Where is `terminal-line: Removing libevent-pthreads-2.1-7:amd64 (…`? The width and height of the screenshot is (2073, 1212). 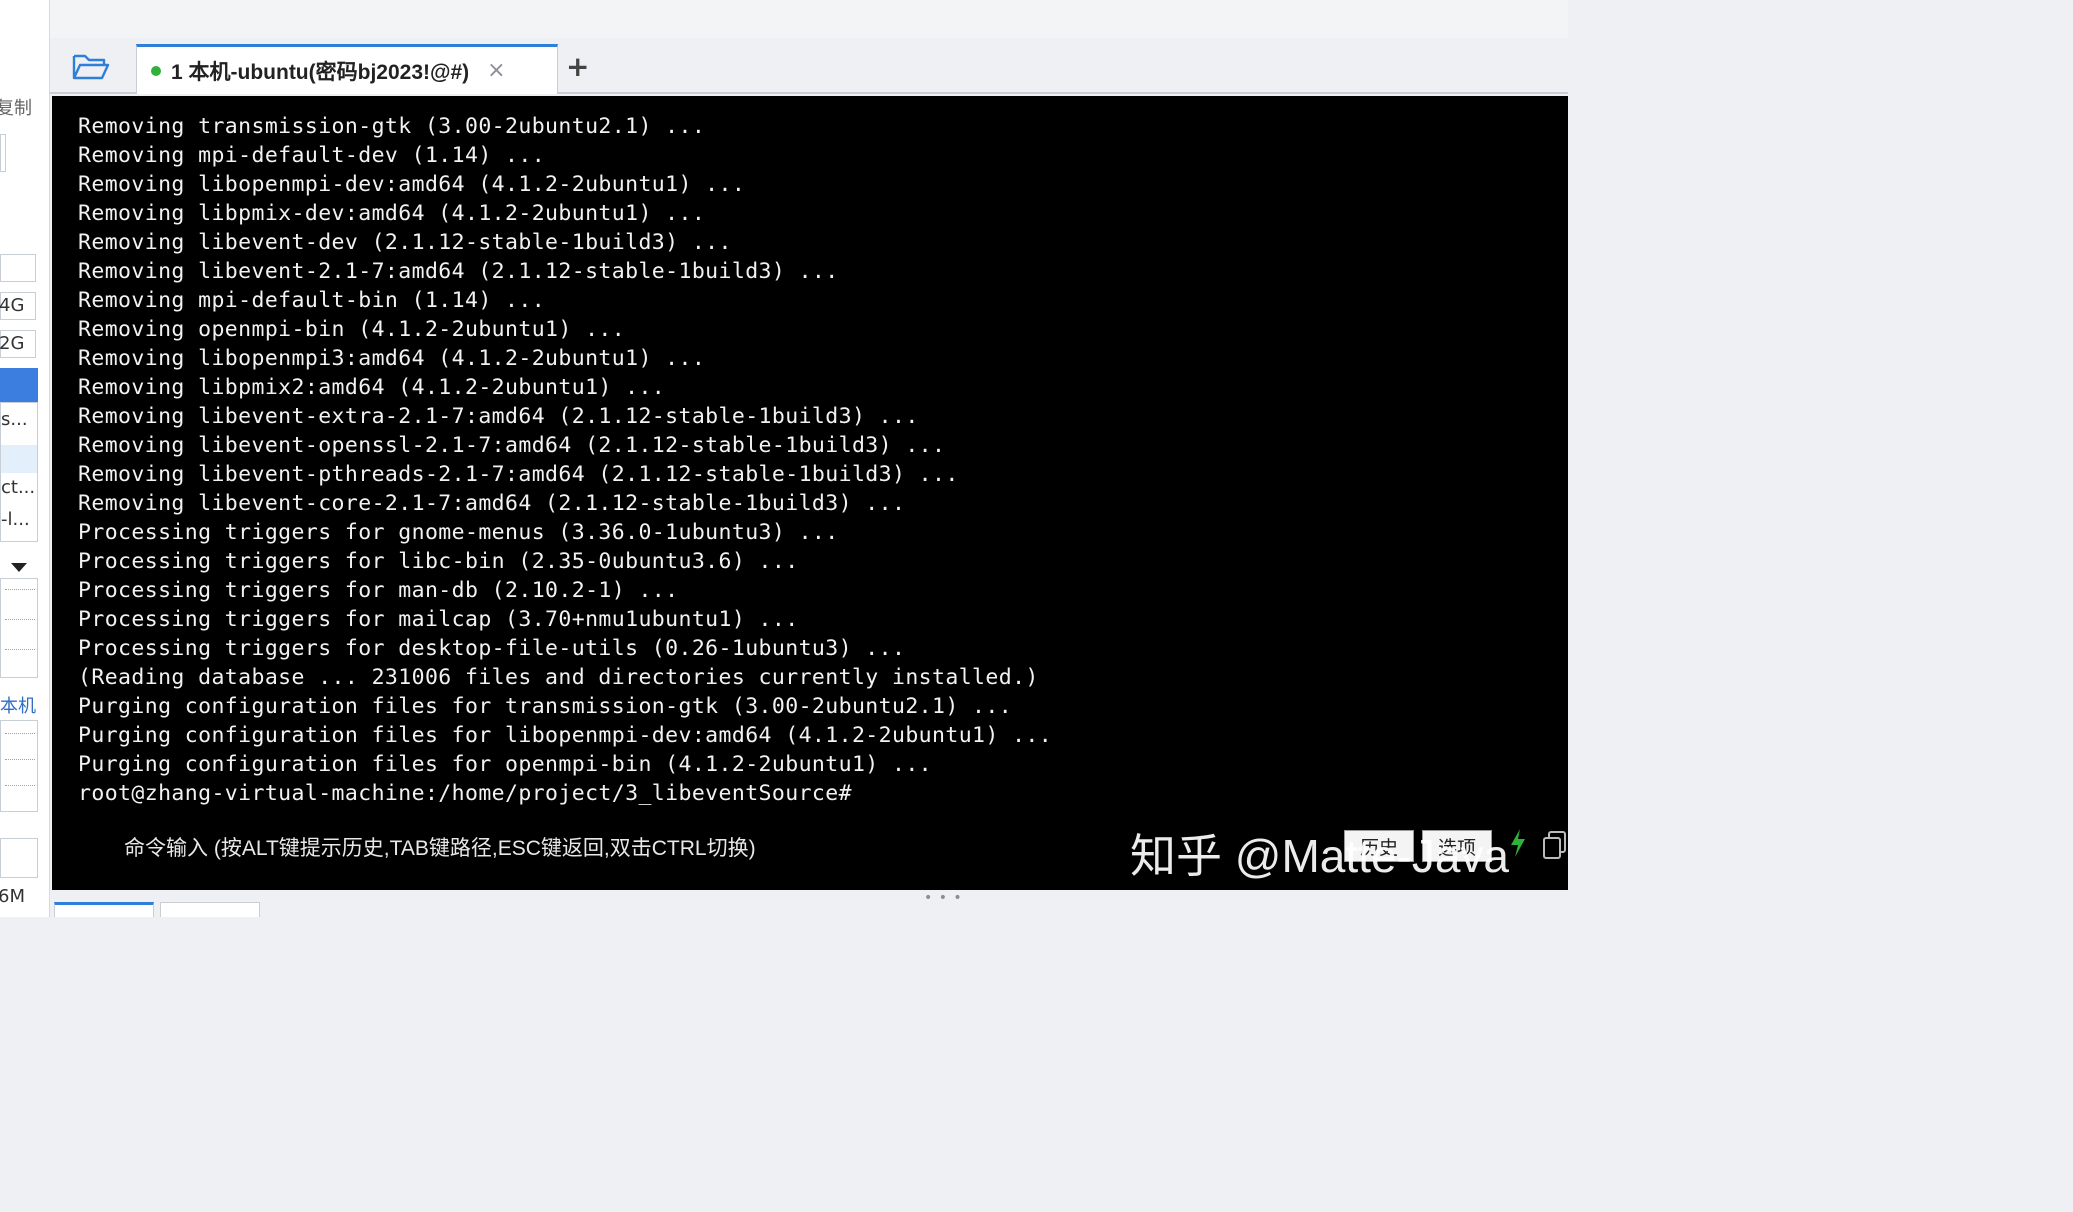
terminal-line: Removing libevent-pthreads-2.1-7:amd64 (… is located at coordinates (518, 474).